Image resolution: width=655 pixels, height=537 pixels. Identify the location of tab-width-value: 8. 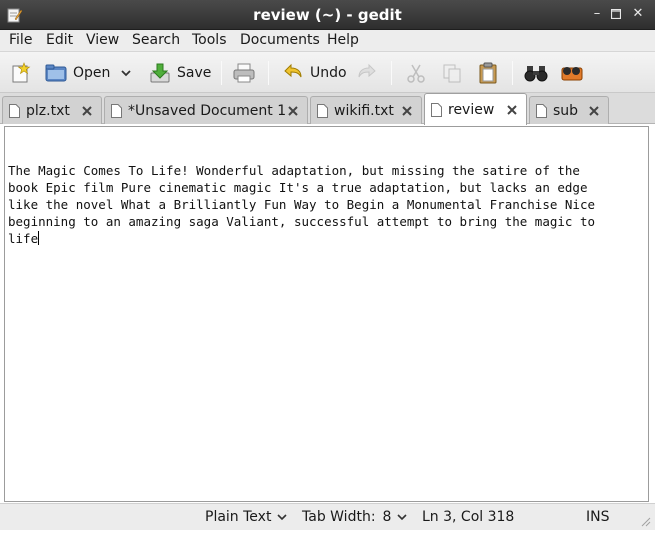
(387, 517).